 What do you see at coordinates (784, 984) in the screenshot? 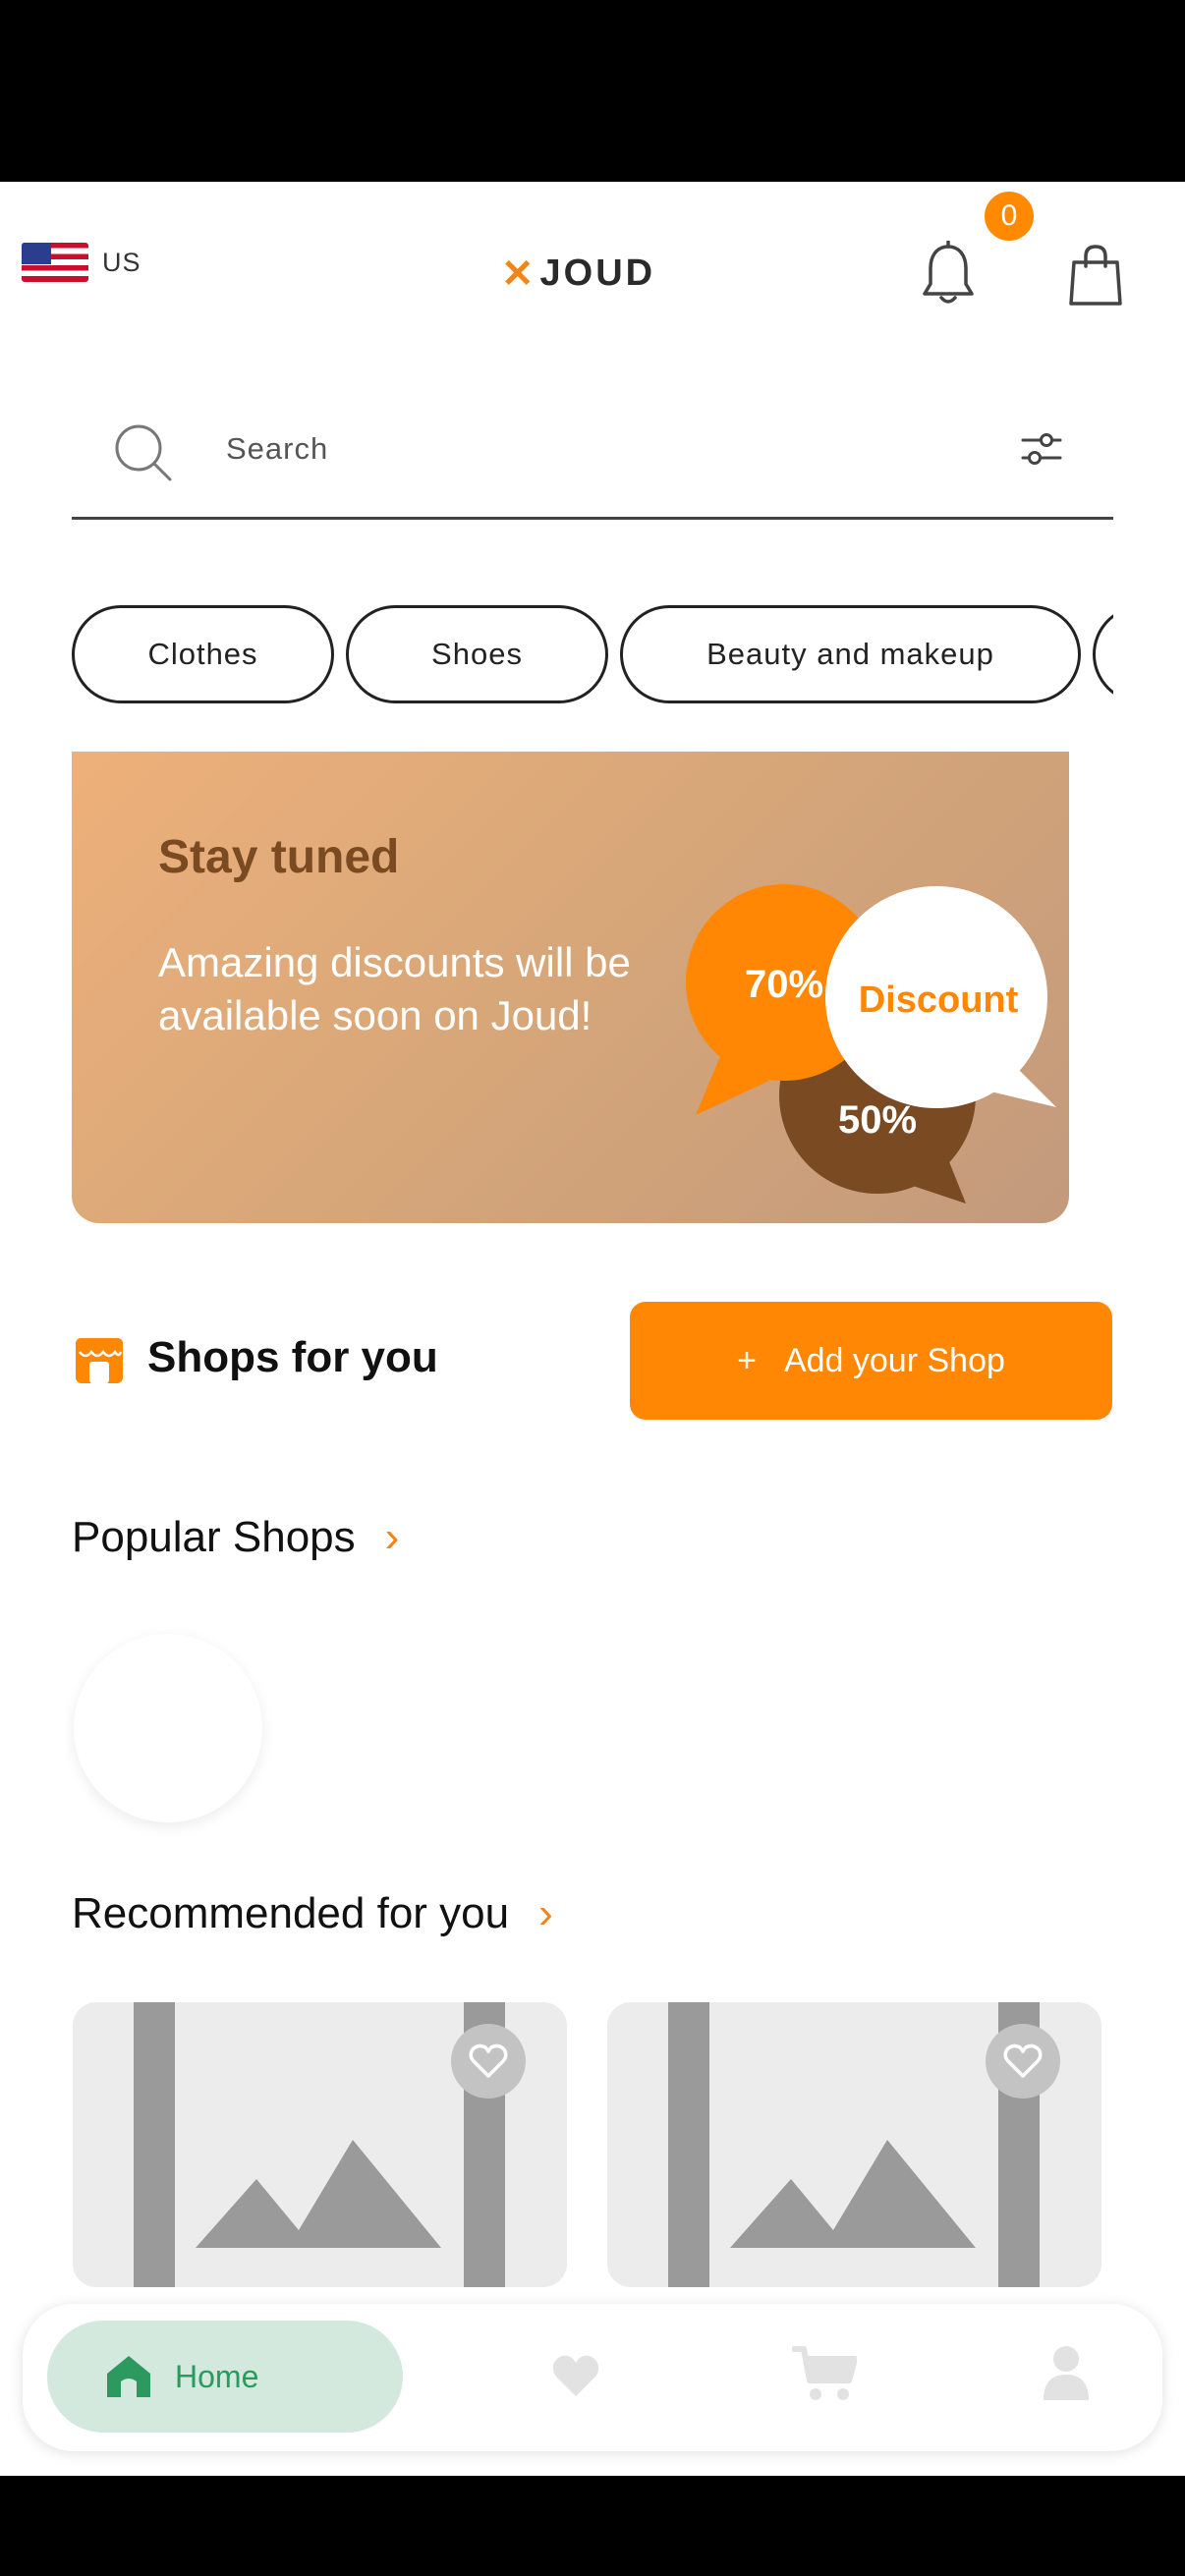
I see `bubble-70-label: 70%` at bounding box center [784, 984].